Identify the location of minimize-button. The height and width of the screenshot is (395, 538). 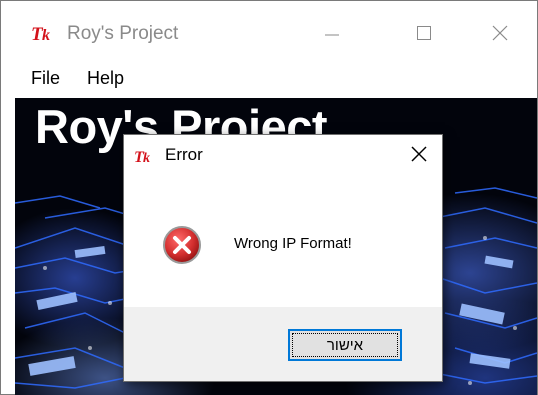
(332, 33).